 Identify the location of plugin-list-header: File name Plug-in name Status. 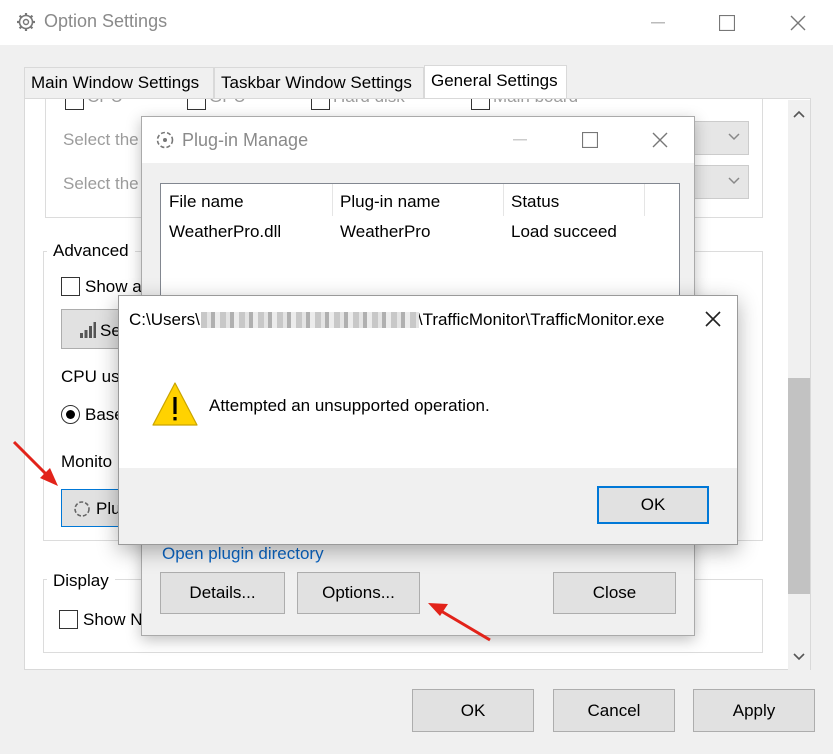
(420, 200).